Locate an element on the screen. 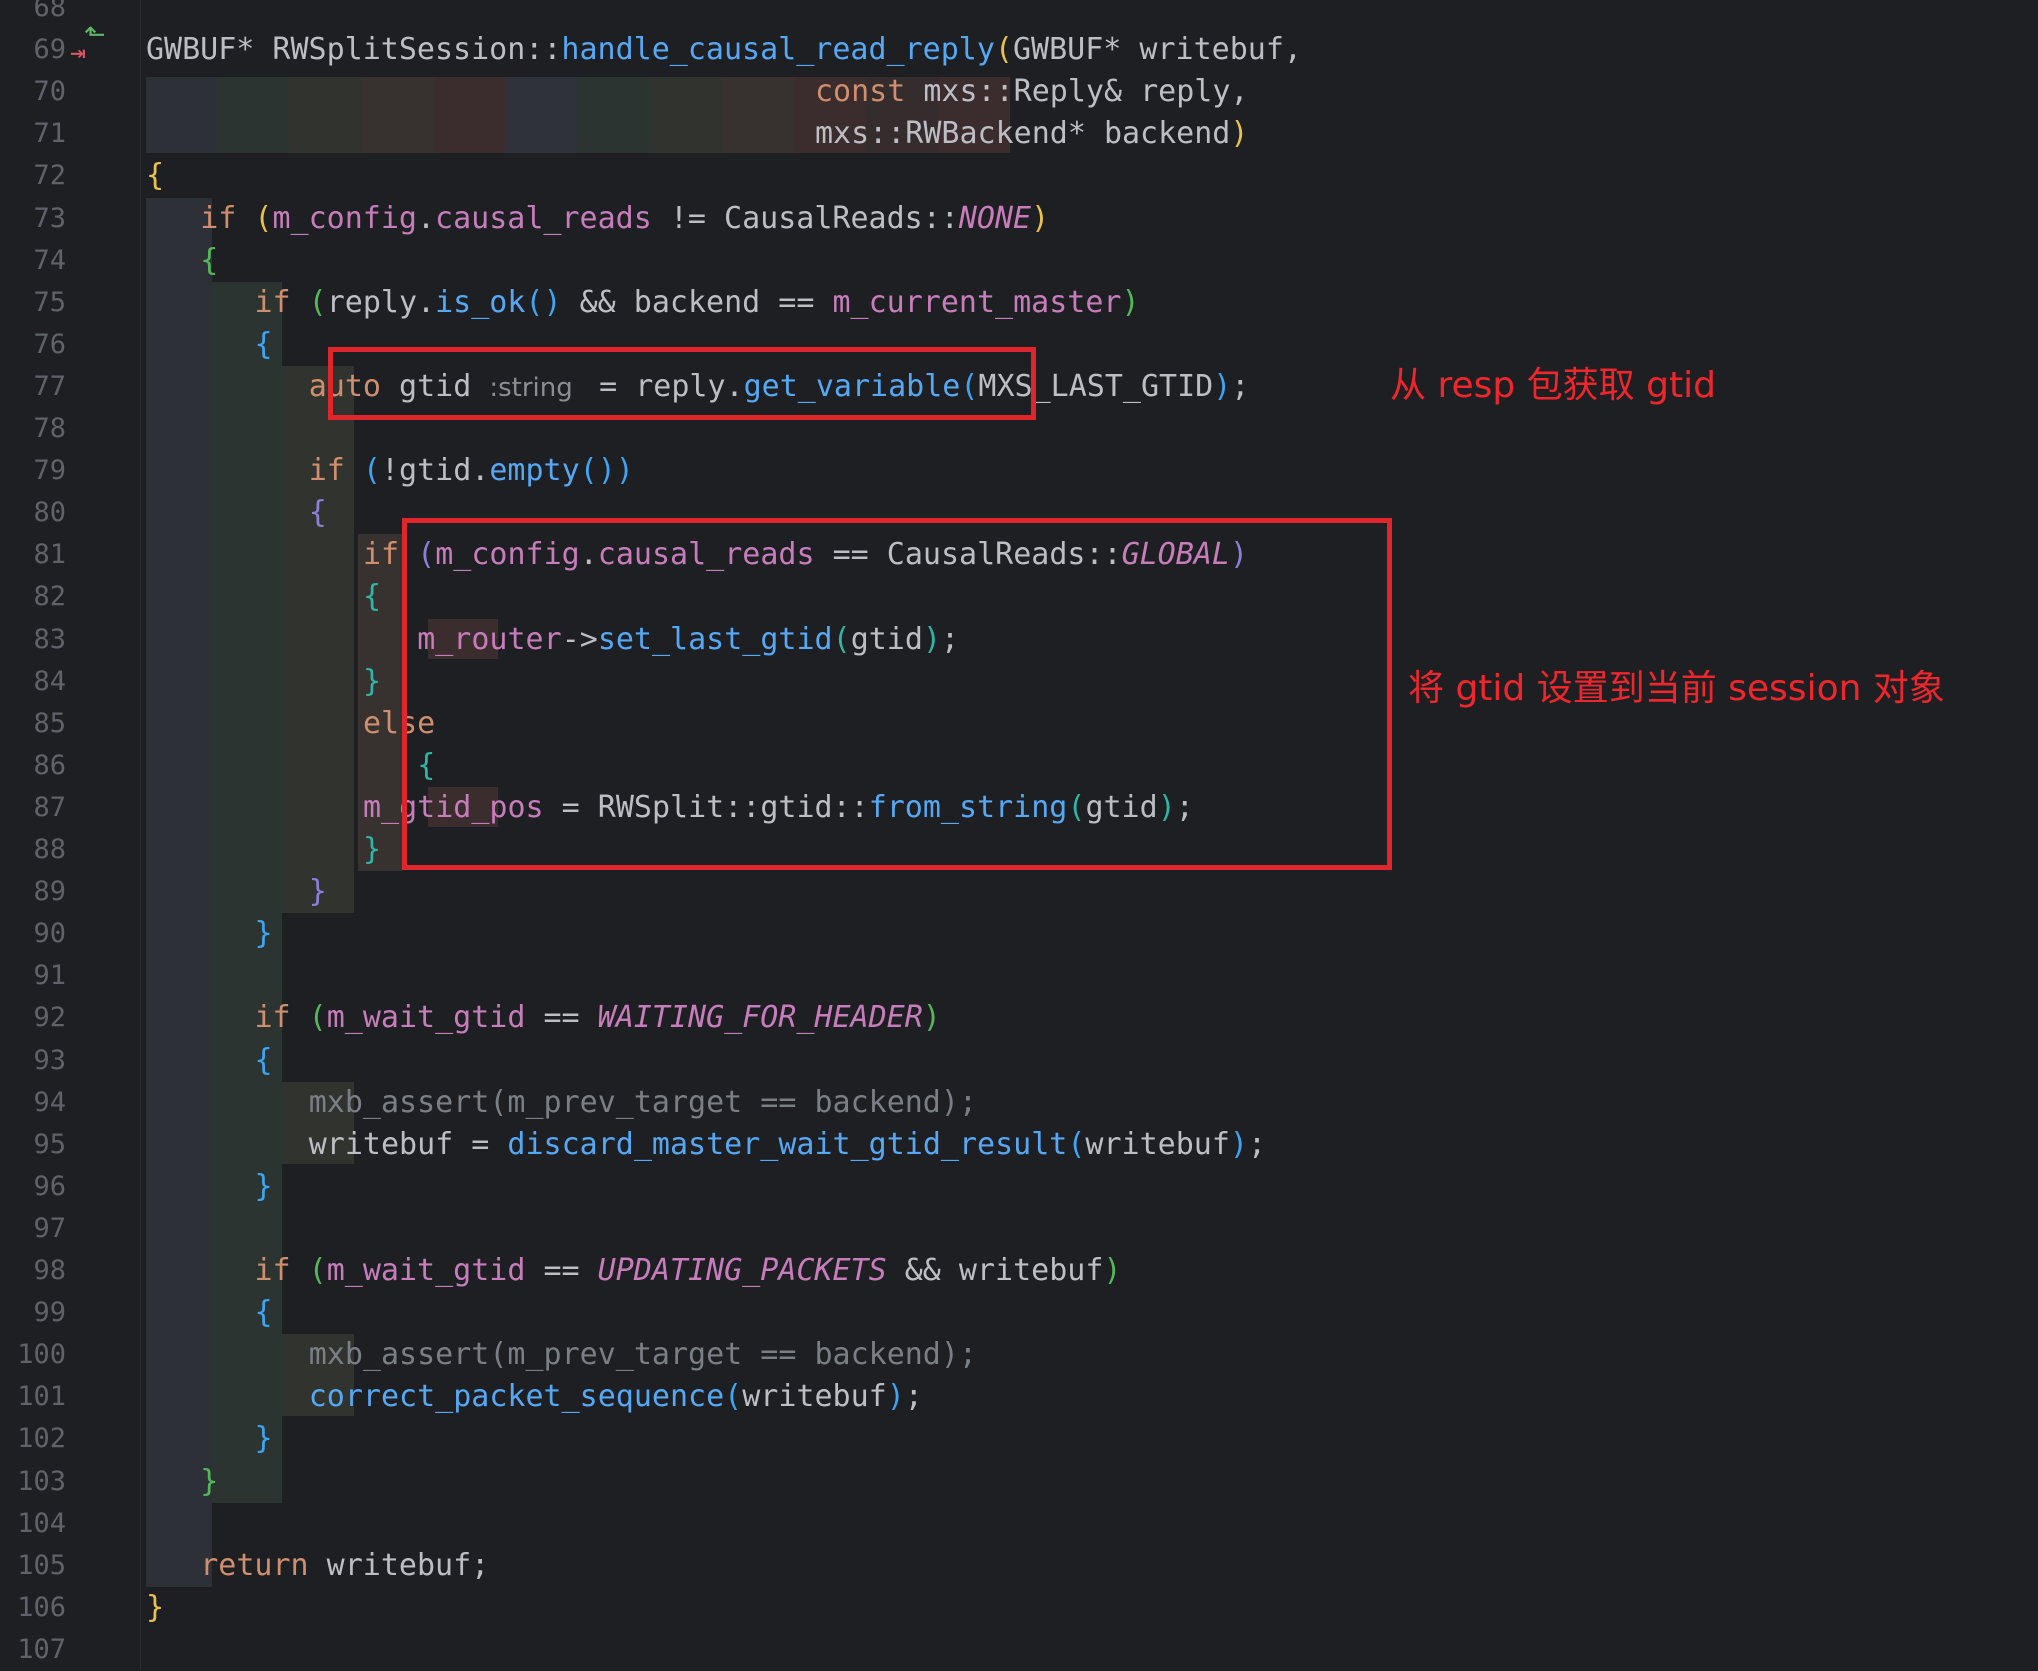 This screenshot has width=2038, height=1671. code-token: writebuf is located at coordinates (814, 1397).